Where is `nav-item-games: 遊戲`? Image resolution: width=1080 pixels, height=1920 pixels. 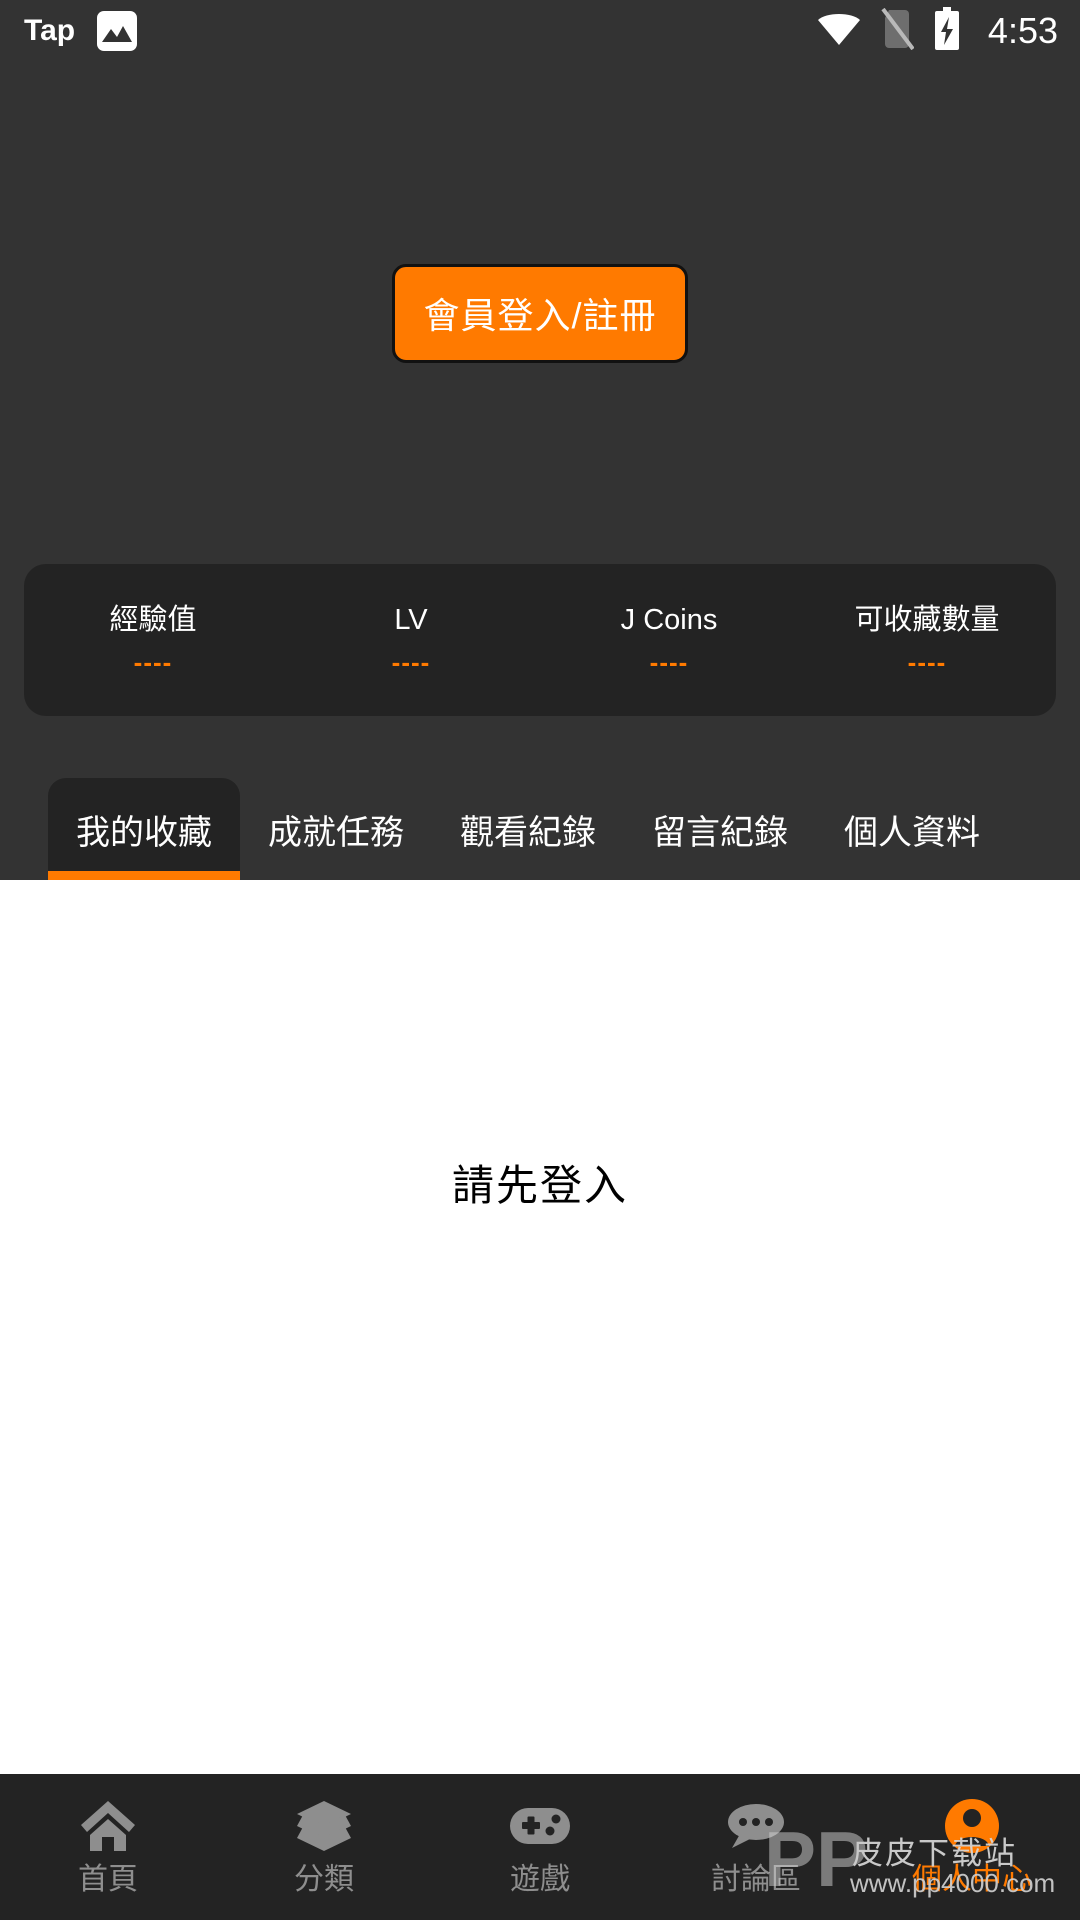 nav-item-games: 遊戲 is located at coordinates (540, 1847).